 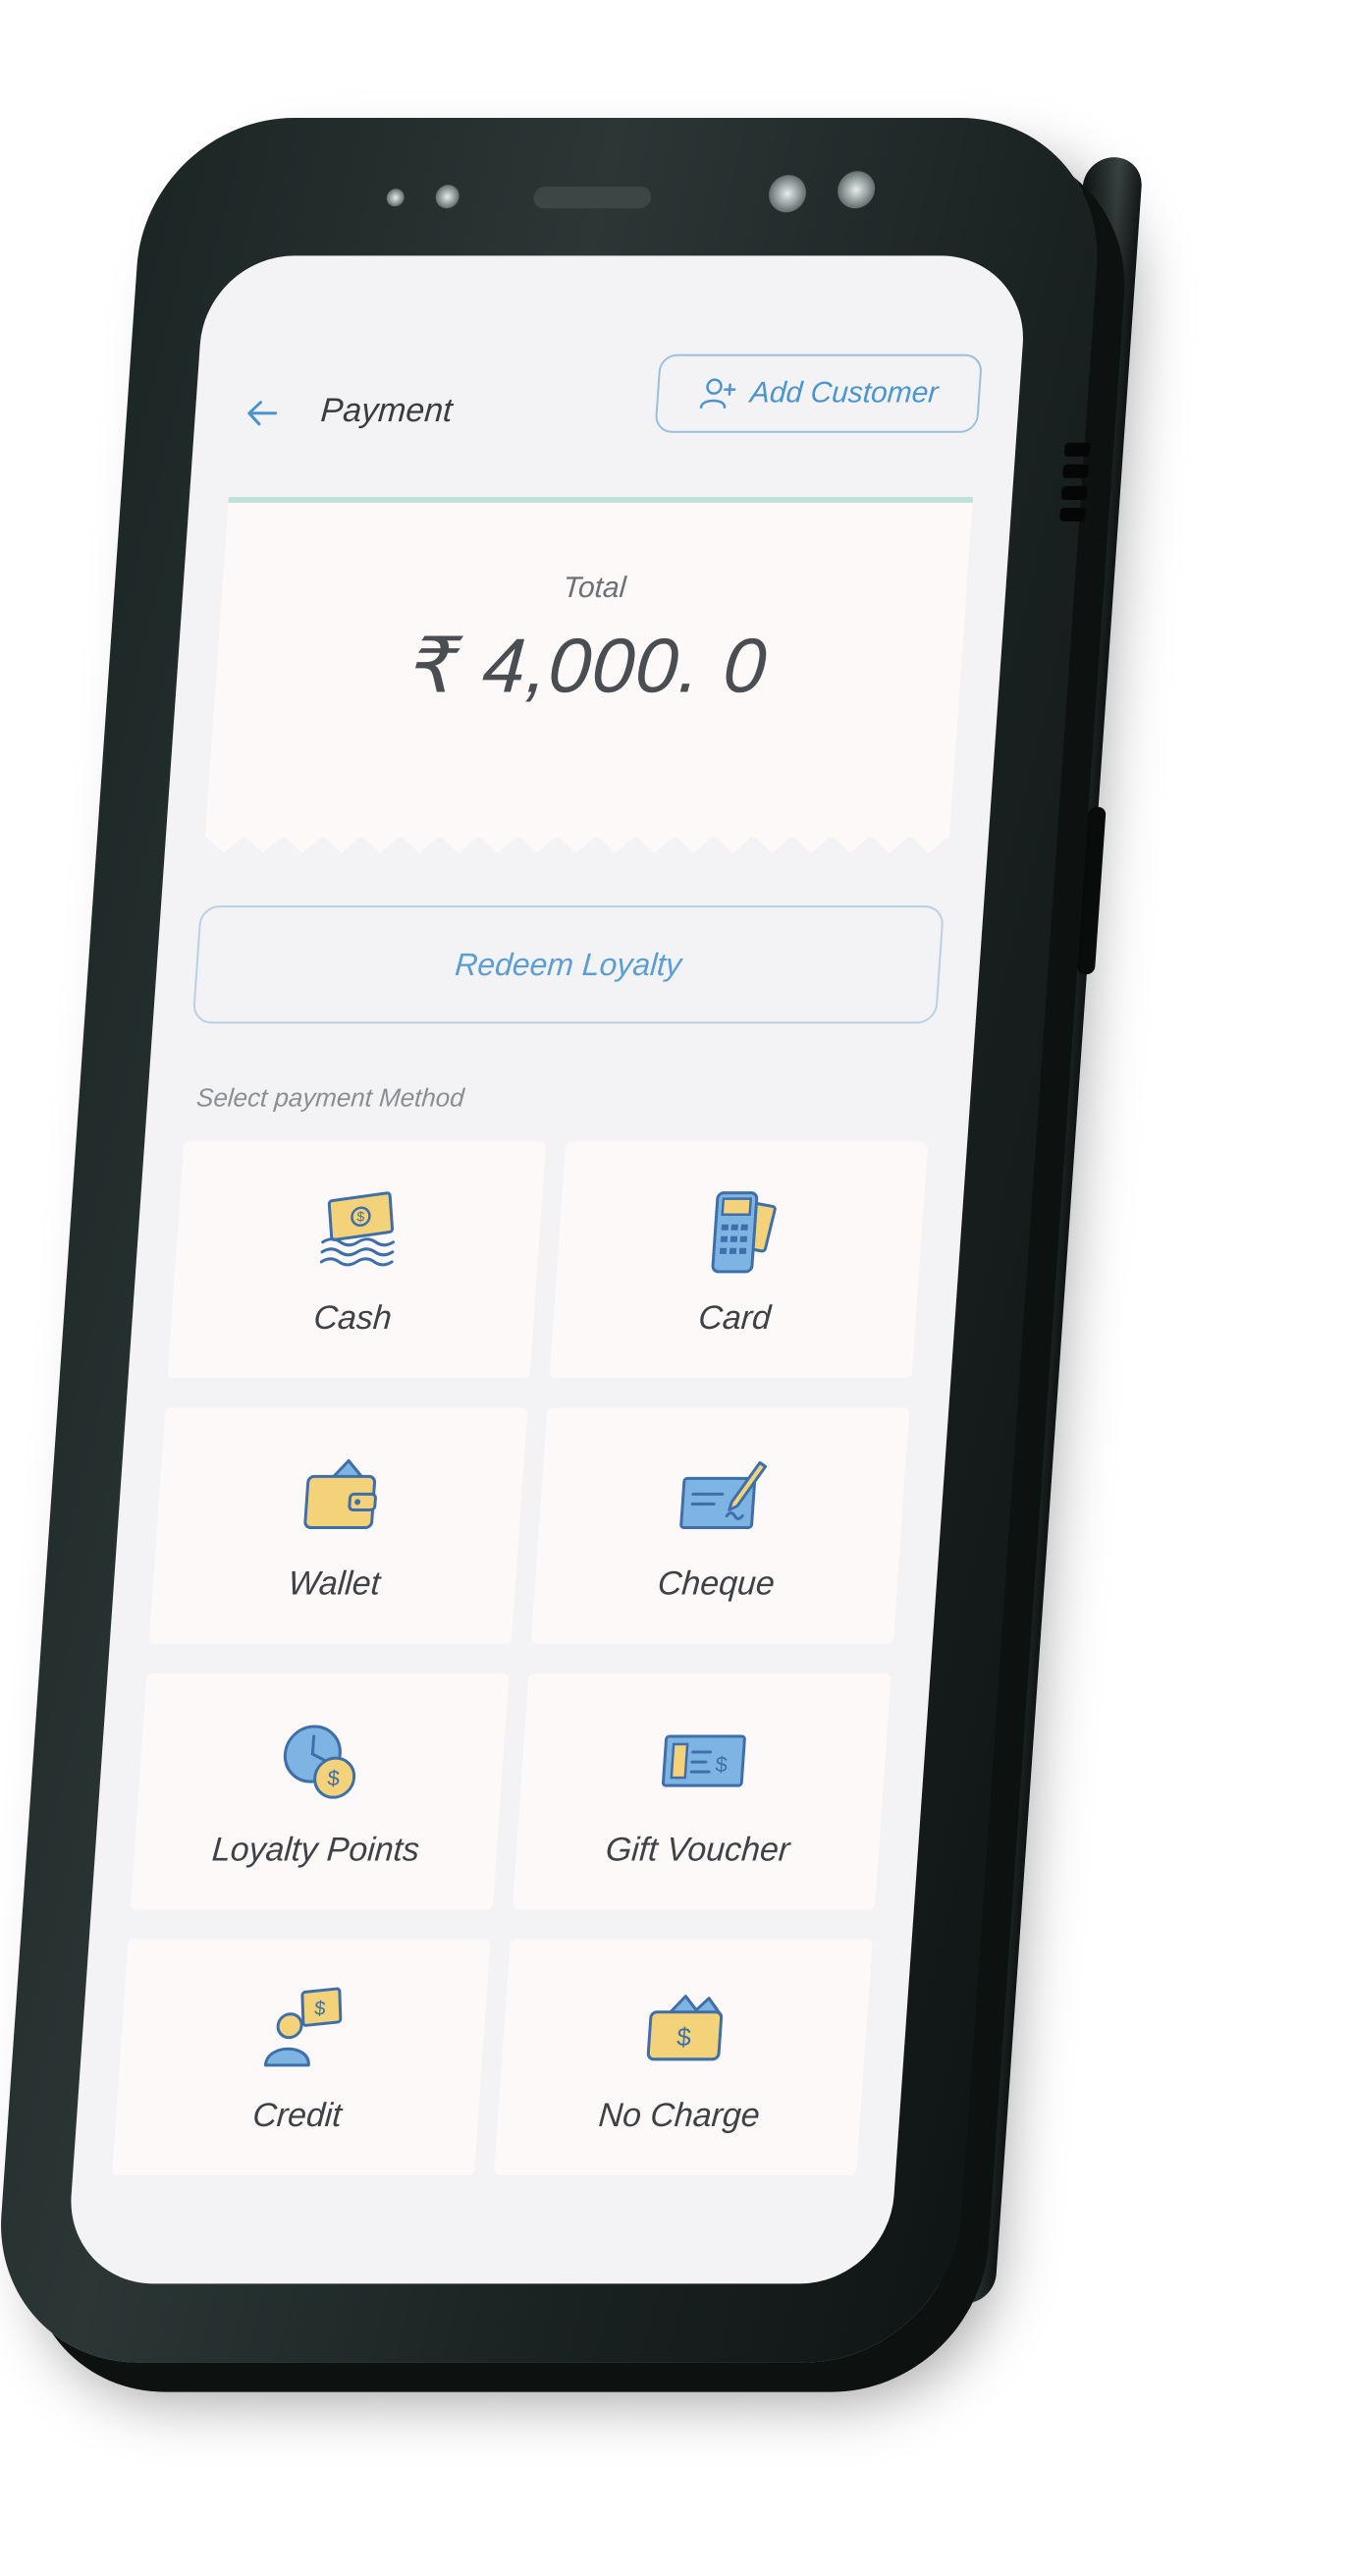 I want to click on gift-voucher-icon: $, so click(x=703, y=1760).